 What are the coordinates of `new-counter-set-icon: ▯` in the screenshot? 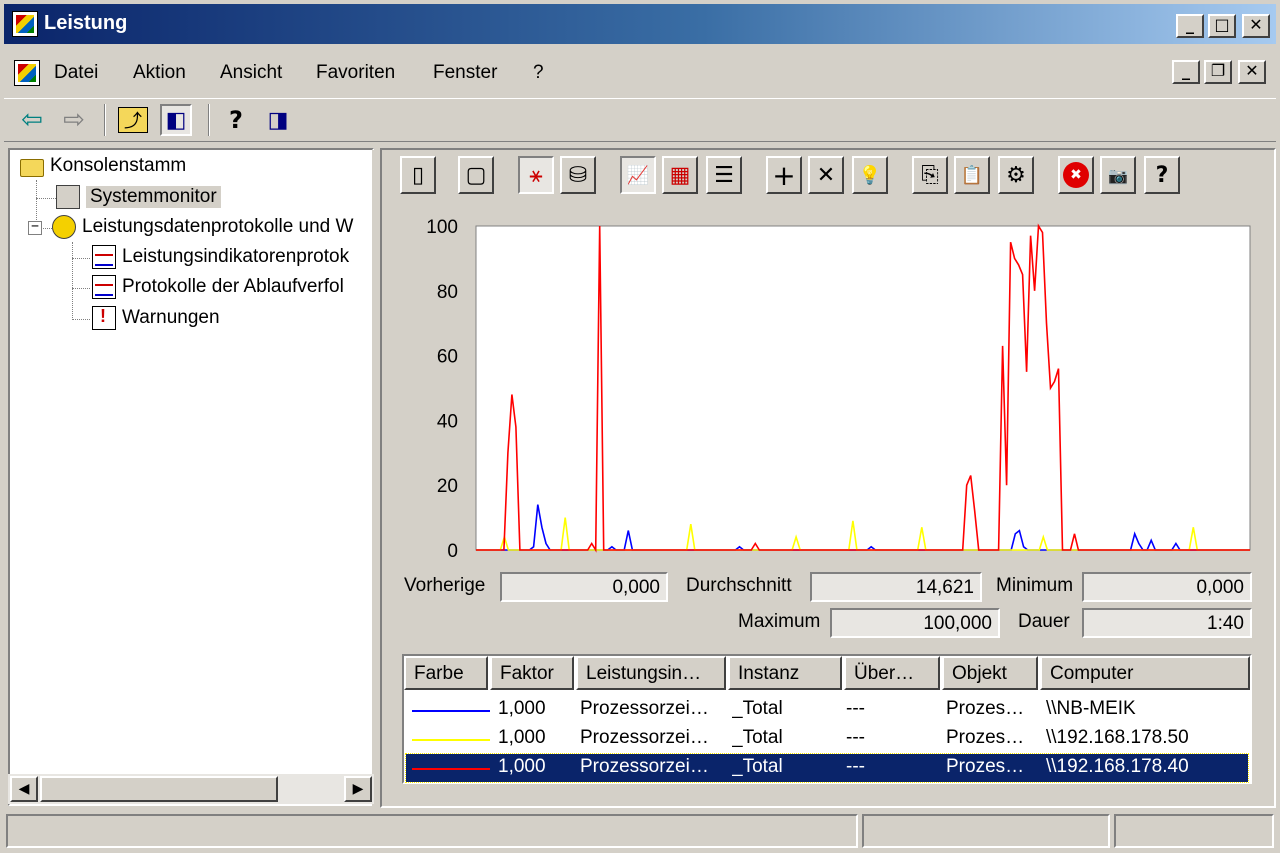 It's located at (418, 175).